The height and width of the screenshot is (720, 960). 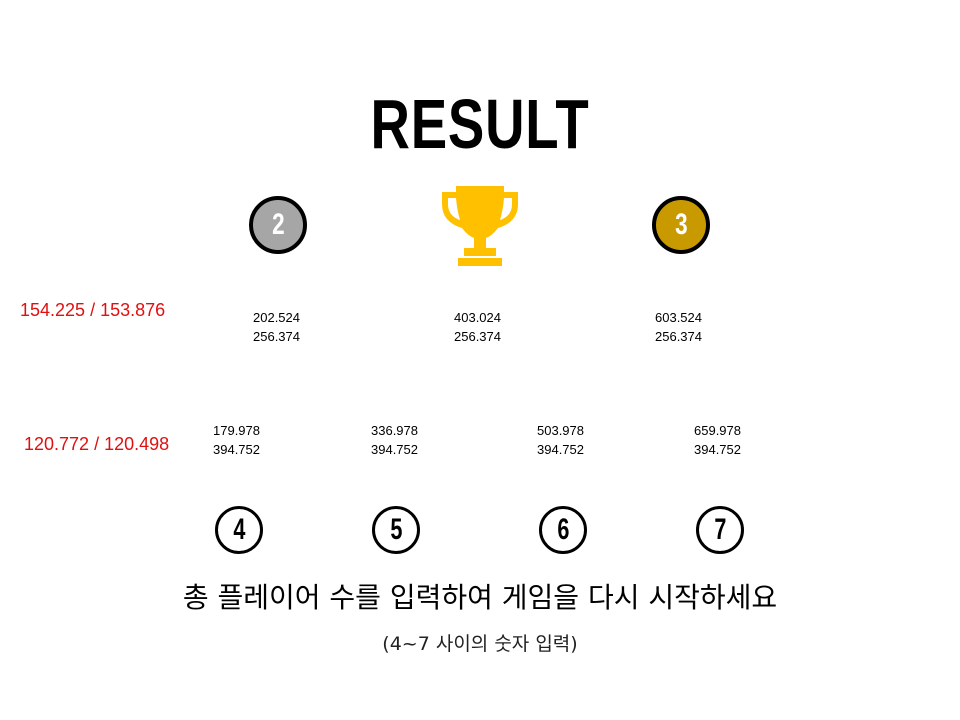 What do you see at coordinates (480, 644) in the screenshot?
I see `input-range-hint: (4~7 사이의 숫자 입력)` at bounding box center [480, 644].